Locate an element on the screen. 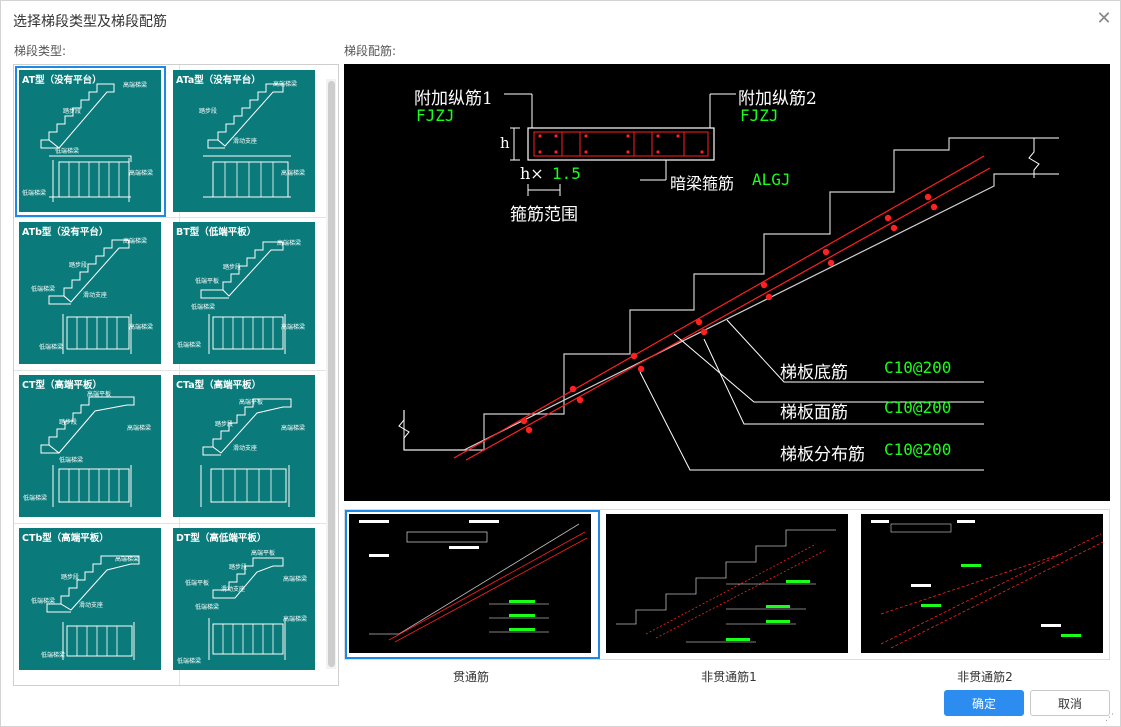  stair-type-thumbnail: CT型（高端平板） 高端平板 踏步段 高端梯梁 低端梯梁 低端梯梁 is located at coordinates (90, 446).